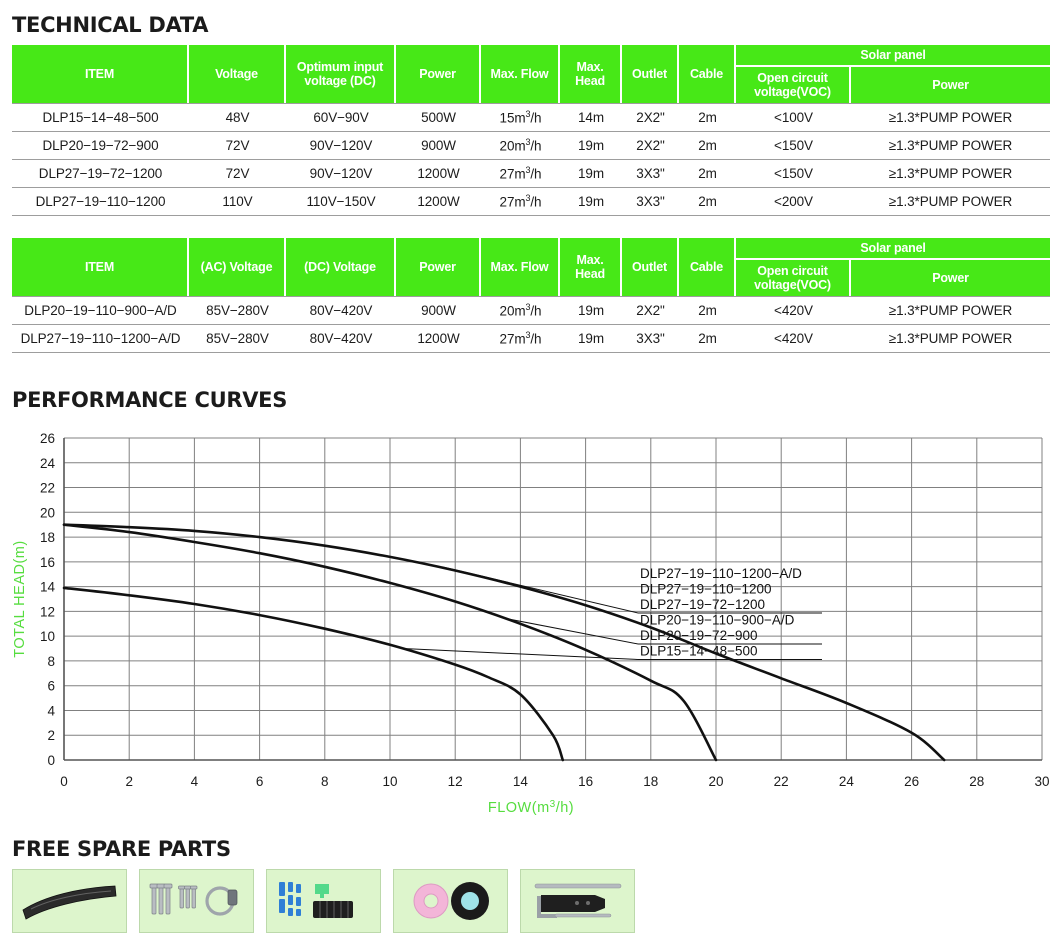 The width and height of the screenshot is (1060, 946). What do you see at coordinates (64, 781) in the screenshot?
I see `x-tick-label: 0` at bounding box center [64, 781].